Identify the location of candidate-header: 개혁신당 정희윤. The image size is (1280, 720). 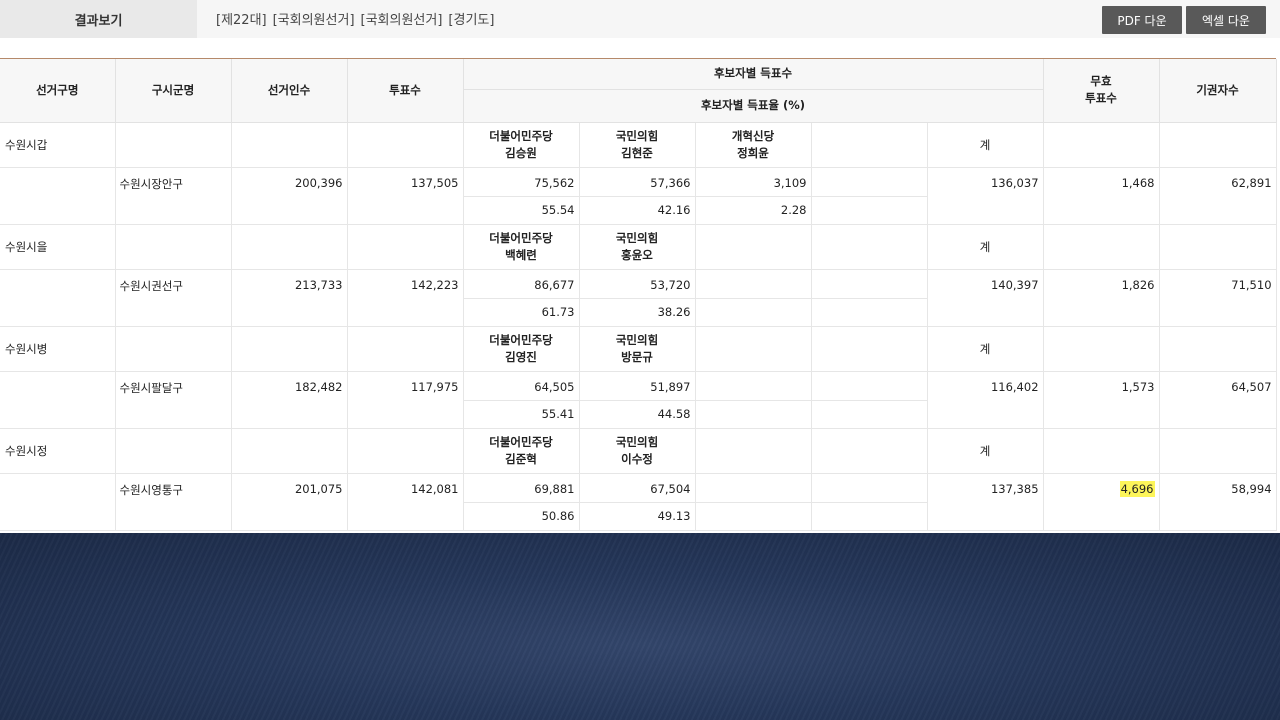
(753, 145).